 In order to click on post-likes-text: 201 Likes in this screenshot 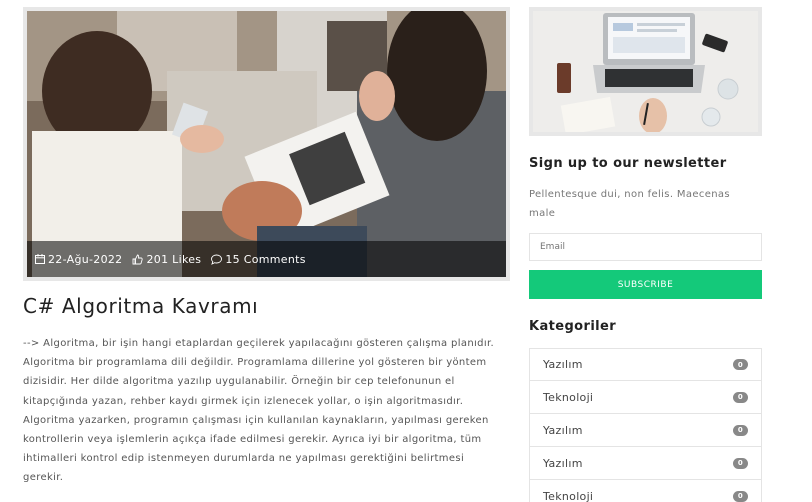, I will do `click(174, 259)`.